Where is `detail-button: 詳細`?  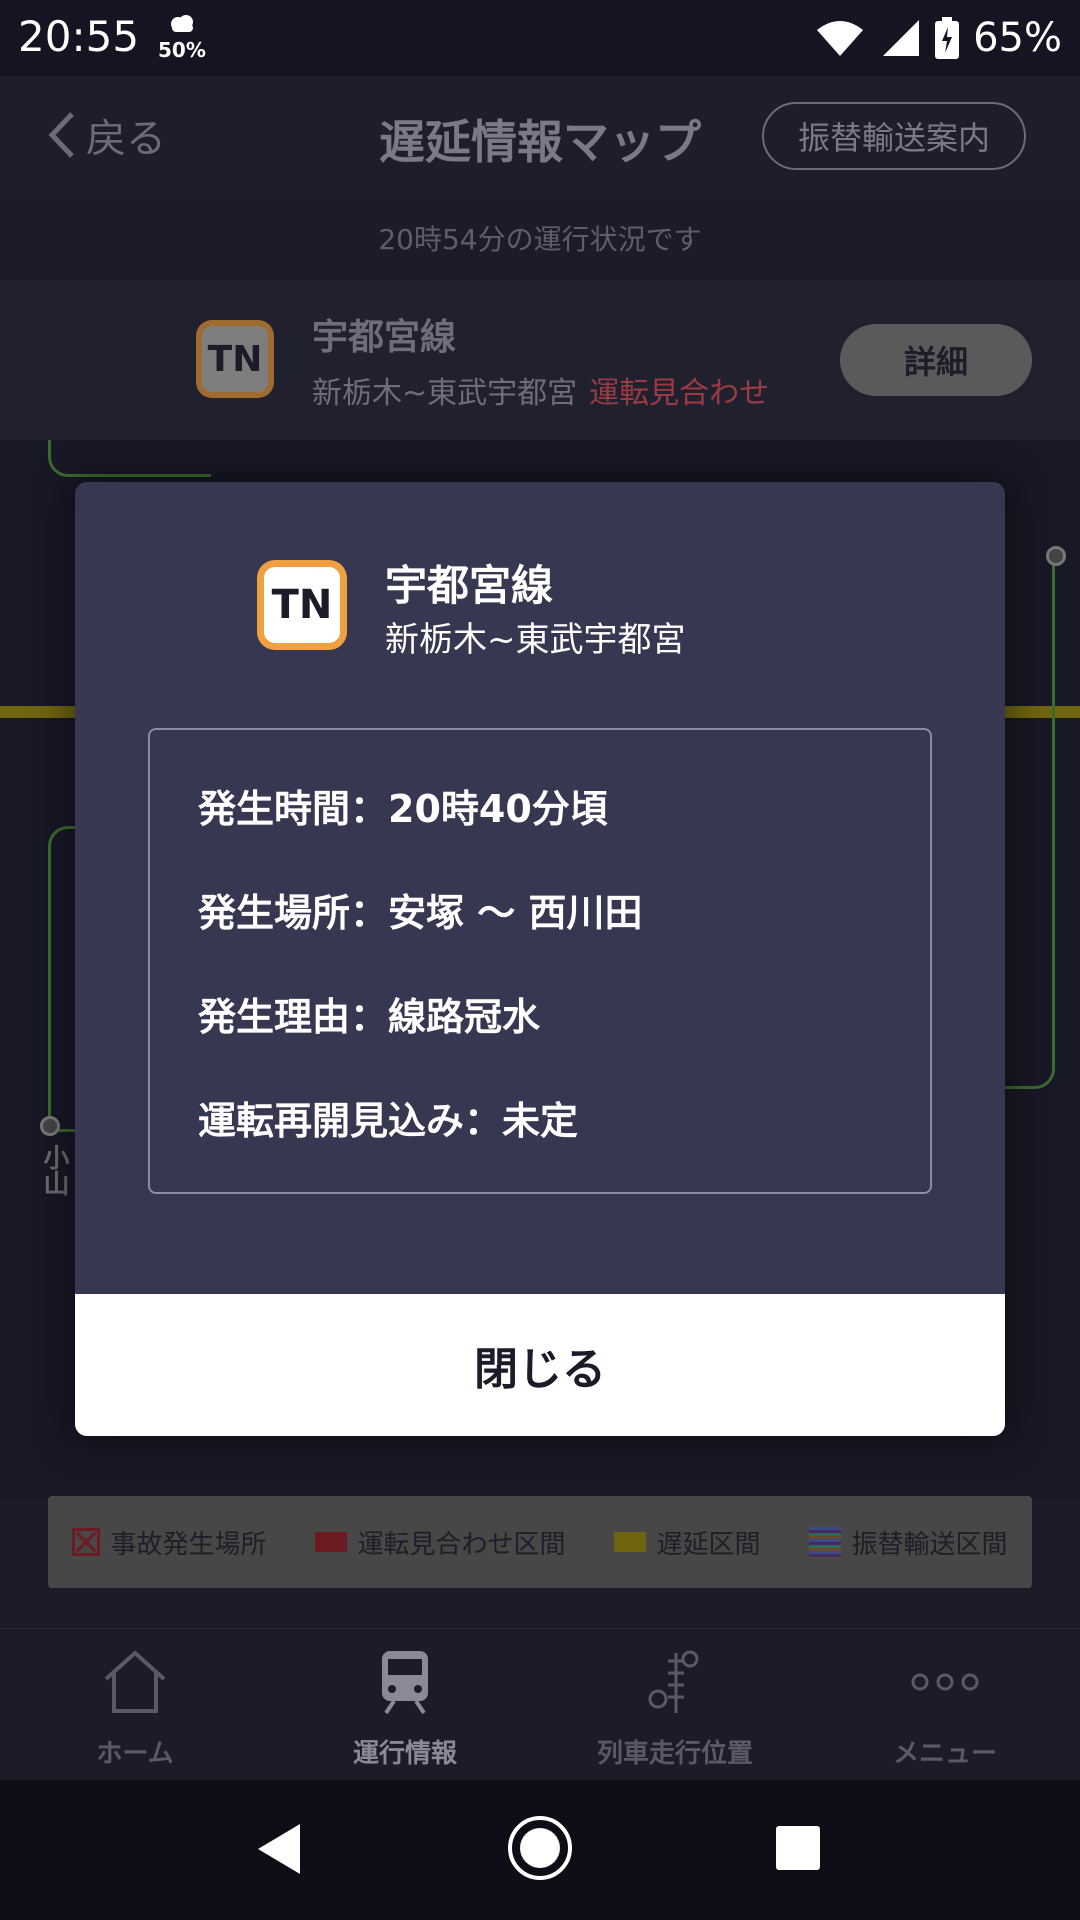 detail-button: 詳細 is located at coordinates (936, 360).